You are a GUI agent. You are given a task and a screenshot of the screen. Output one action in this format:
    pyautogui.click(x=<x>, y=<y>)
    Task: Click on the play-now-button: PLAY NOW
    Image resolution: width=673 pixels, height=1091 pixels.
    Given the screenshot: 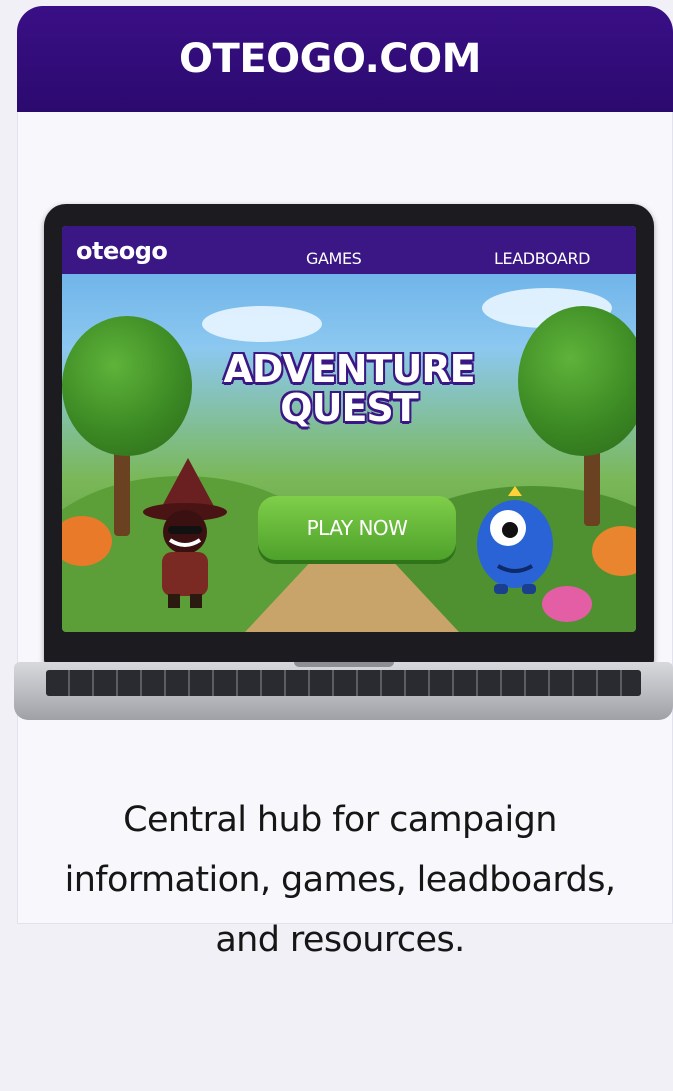 What is the action you would take?
    pyautogui.click(x=357, y=528)
    